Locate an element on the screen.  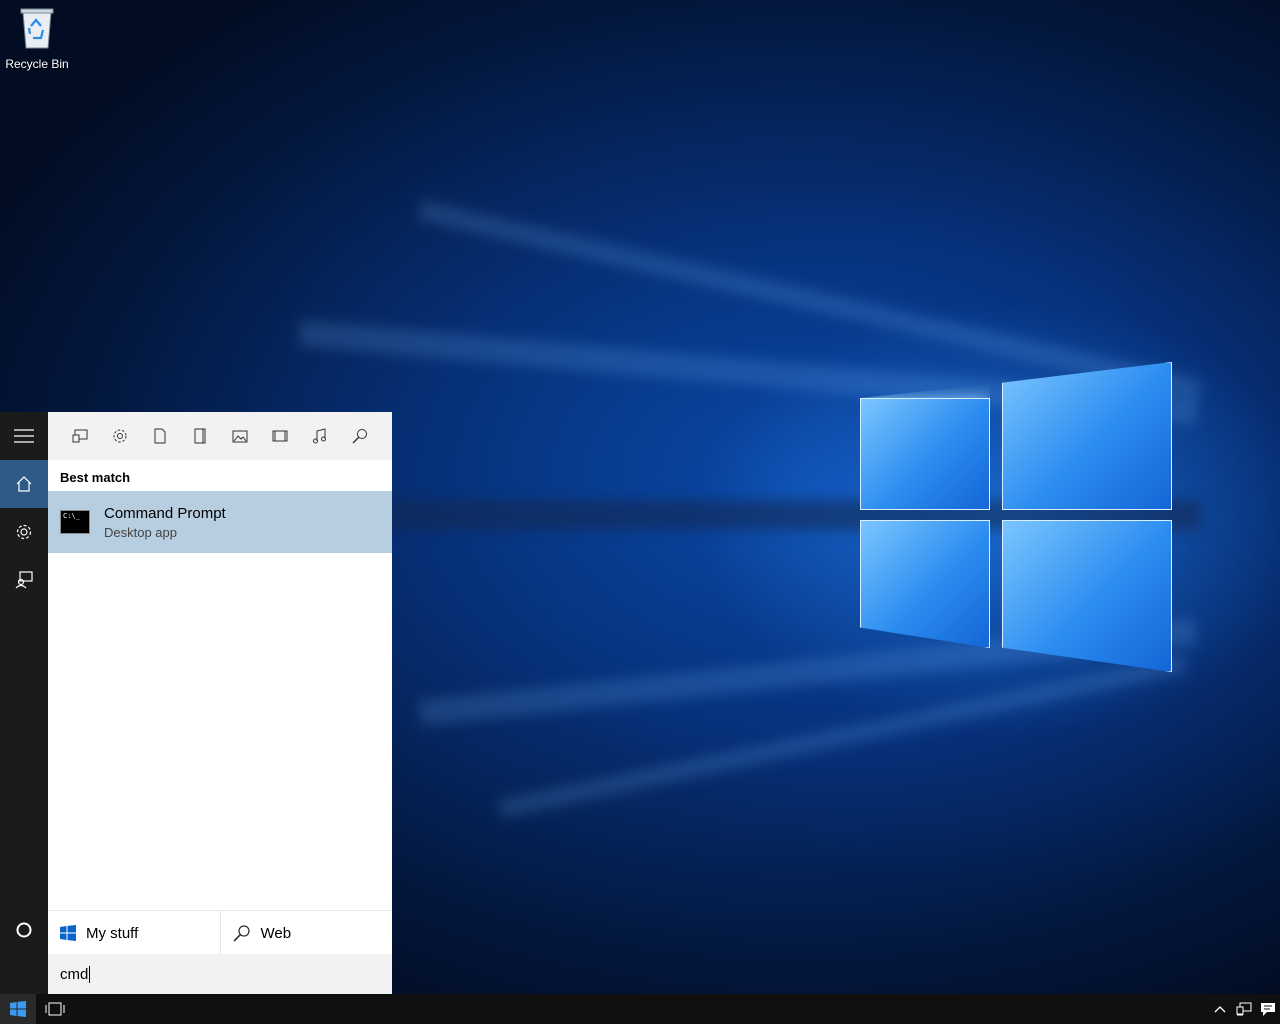
result-subtitle: Desktop app is located at coordinates (140, 532).